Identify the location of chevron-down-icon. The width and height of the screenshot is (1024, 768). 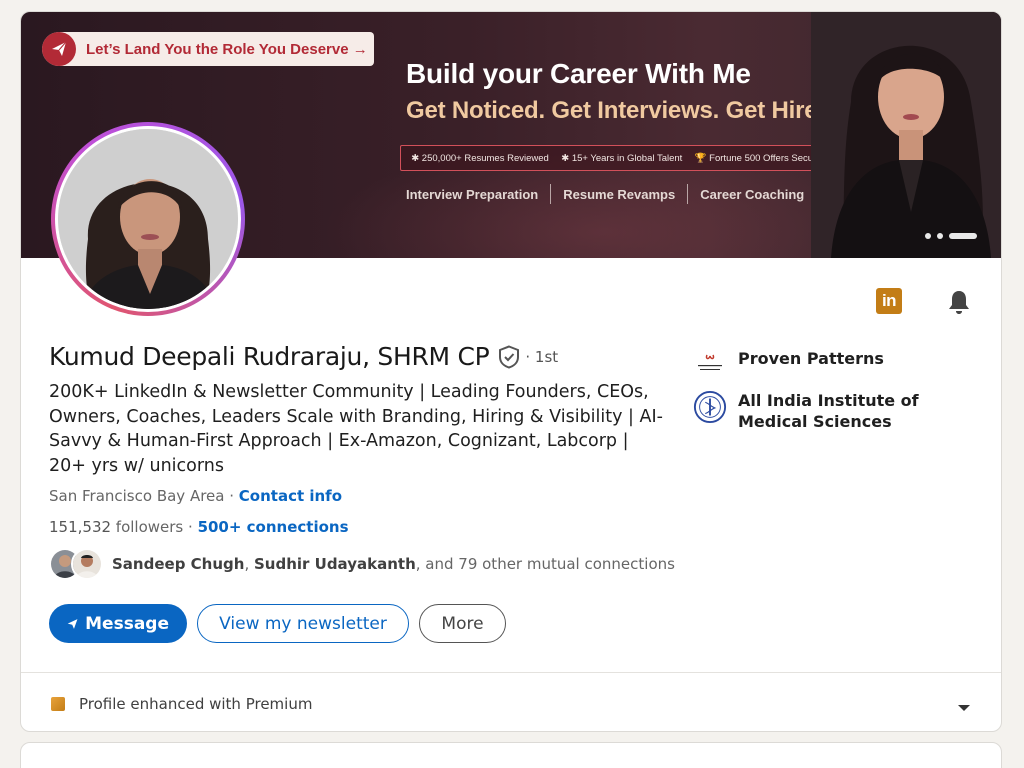
(964, 704).